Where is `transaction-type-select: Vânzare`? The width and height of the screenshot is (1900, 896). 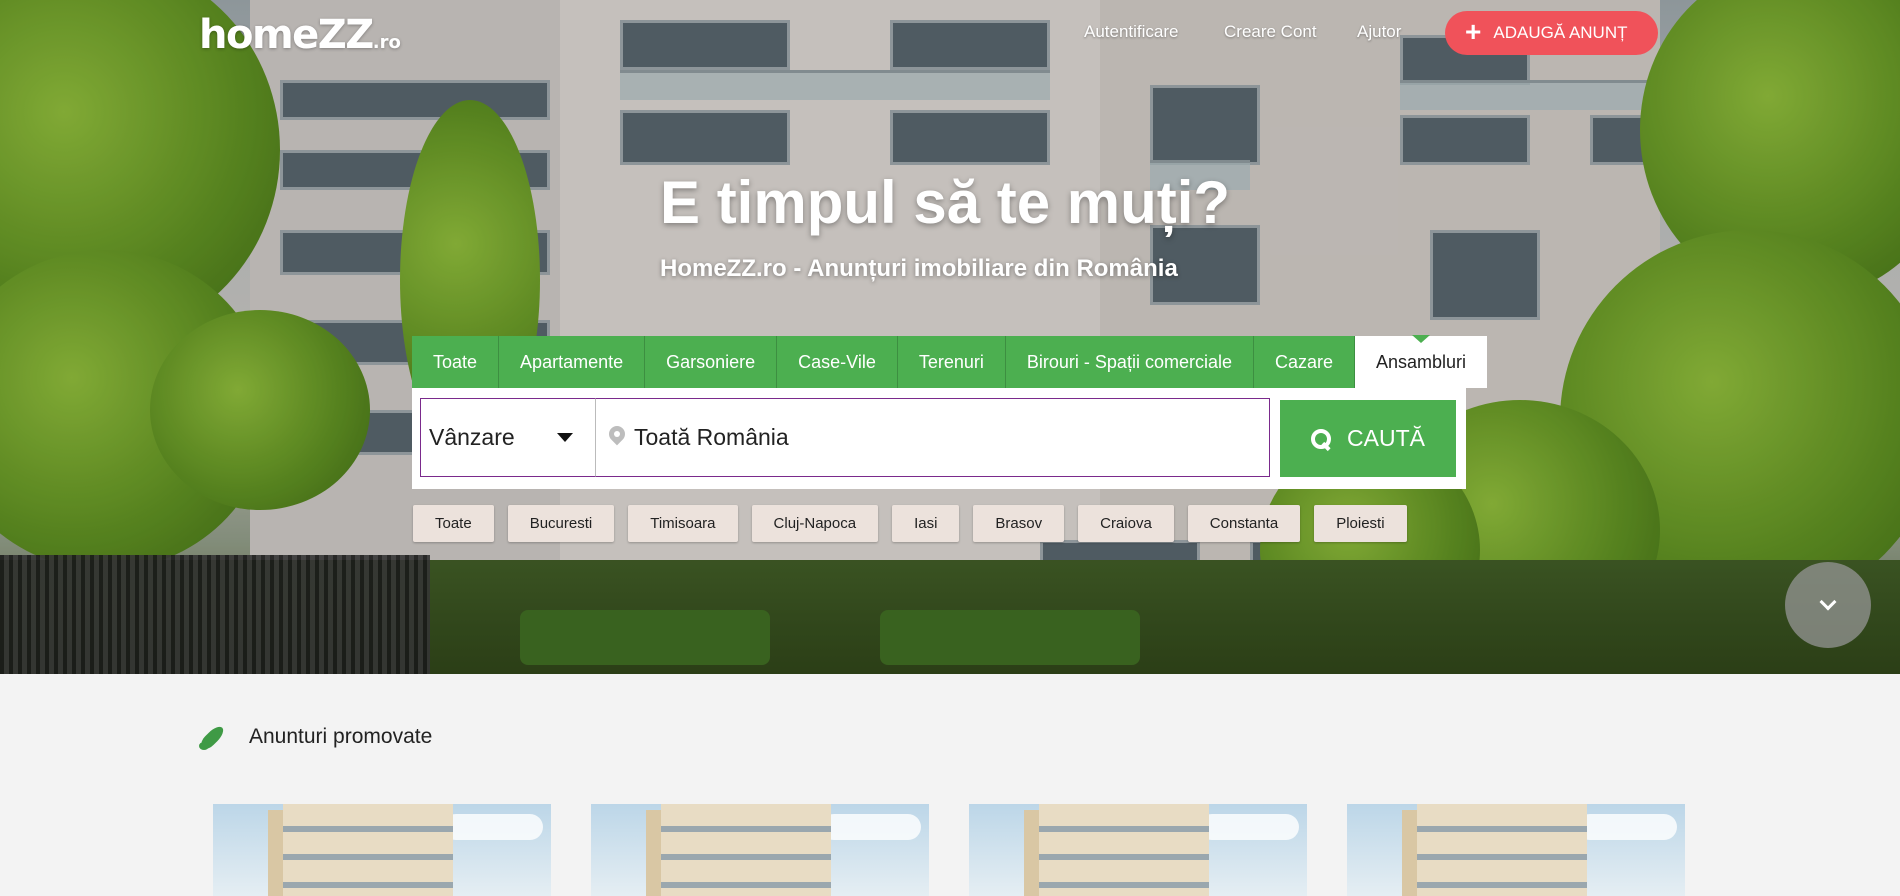
transaction-type-select: Vânzare is located at coordinates (508, 437).